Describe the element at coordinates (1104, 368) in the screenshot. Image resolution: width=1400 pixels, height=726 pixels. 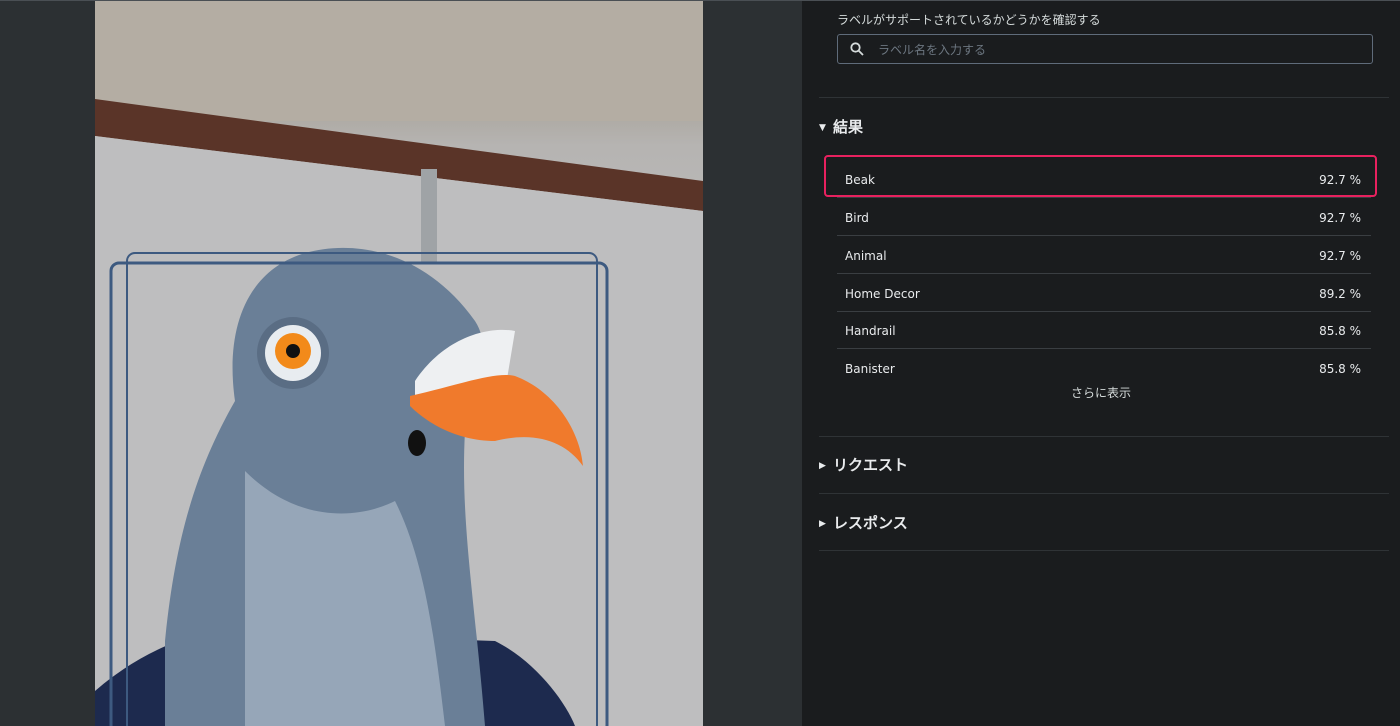
I see `result-row: Banister 85.8 %` at that location.